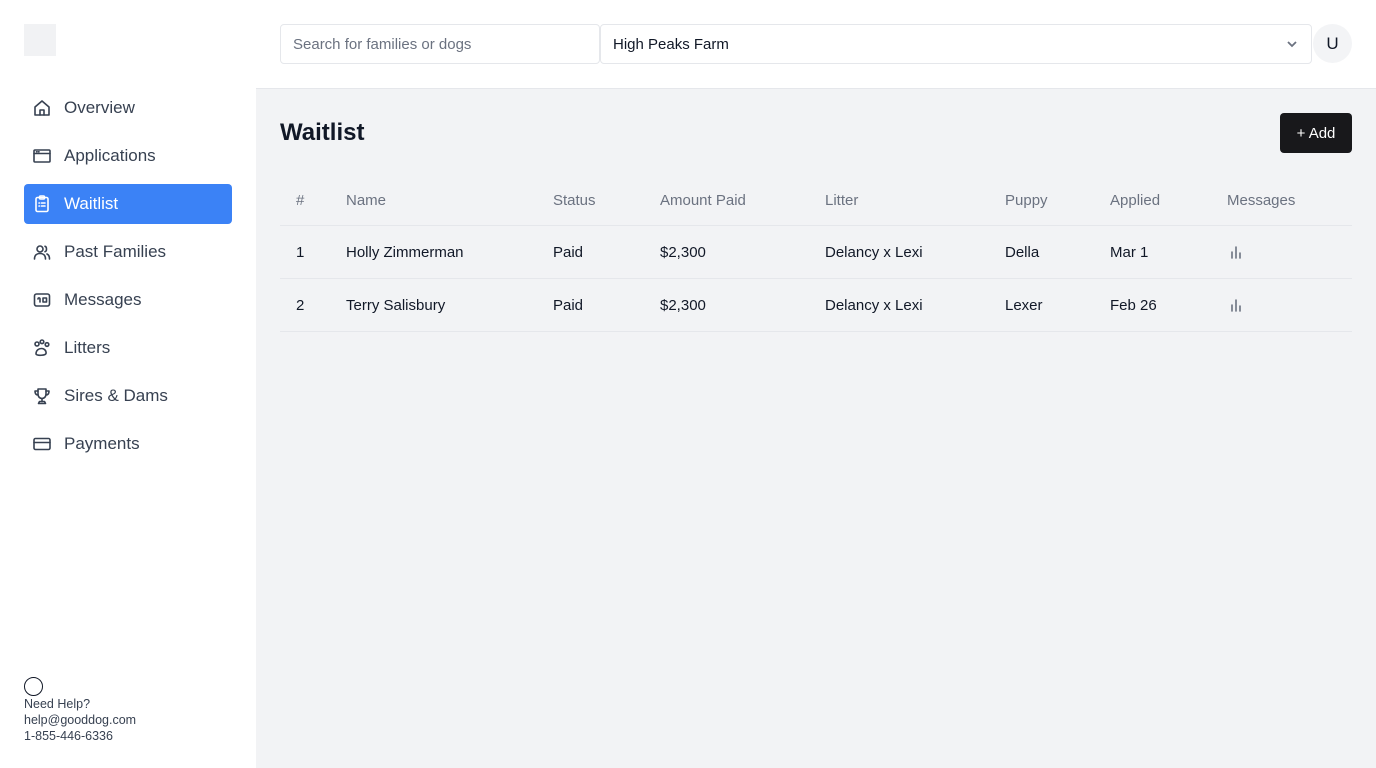 The width and height of the screenshot is (1376, 768). What do you see at coordinates (1332, 43) in the screenshot?
I see `avatar: U` at bounding box center [1332, 43].